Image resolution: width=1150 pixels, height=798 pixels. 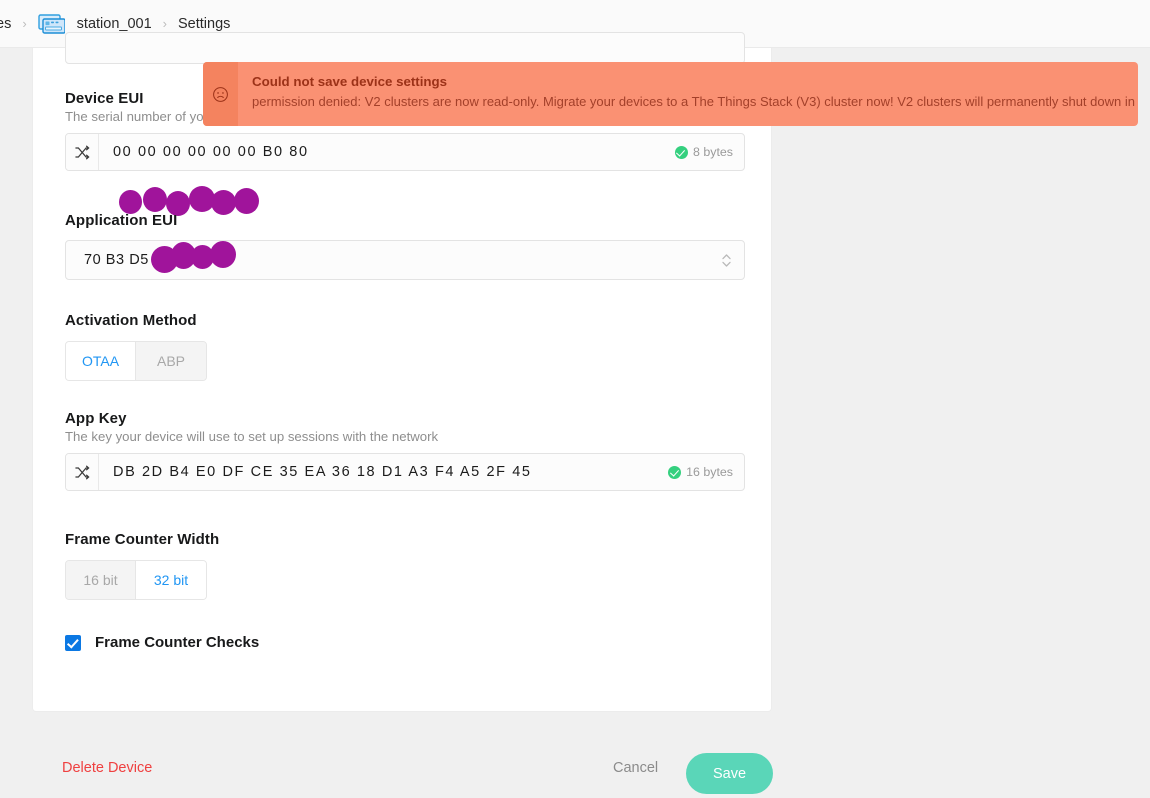 What do you see at coordinates (387, 152) in the screenshot?
I see `device-eui-value: 00 00 00 00 00 00 B0 80` at bounding box center [387, 152].